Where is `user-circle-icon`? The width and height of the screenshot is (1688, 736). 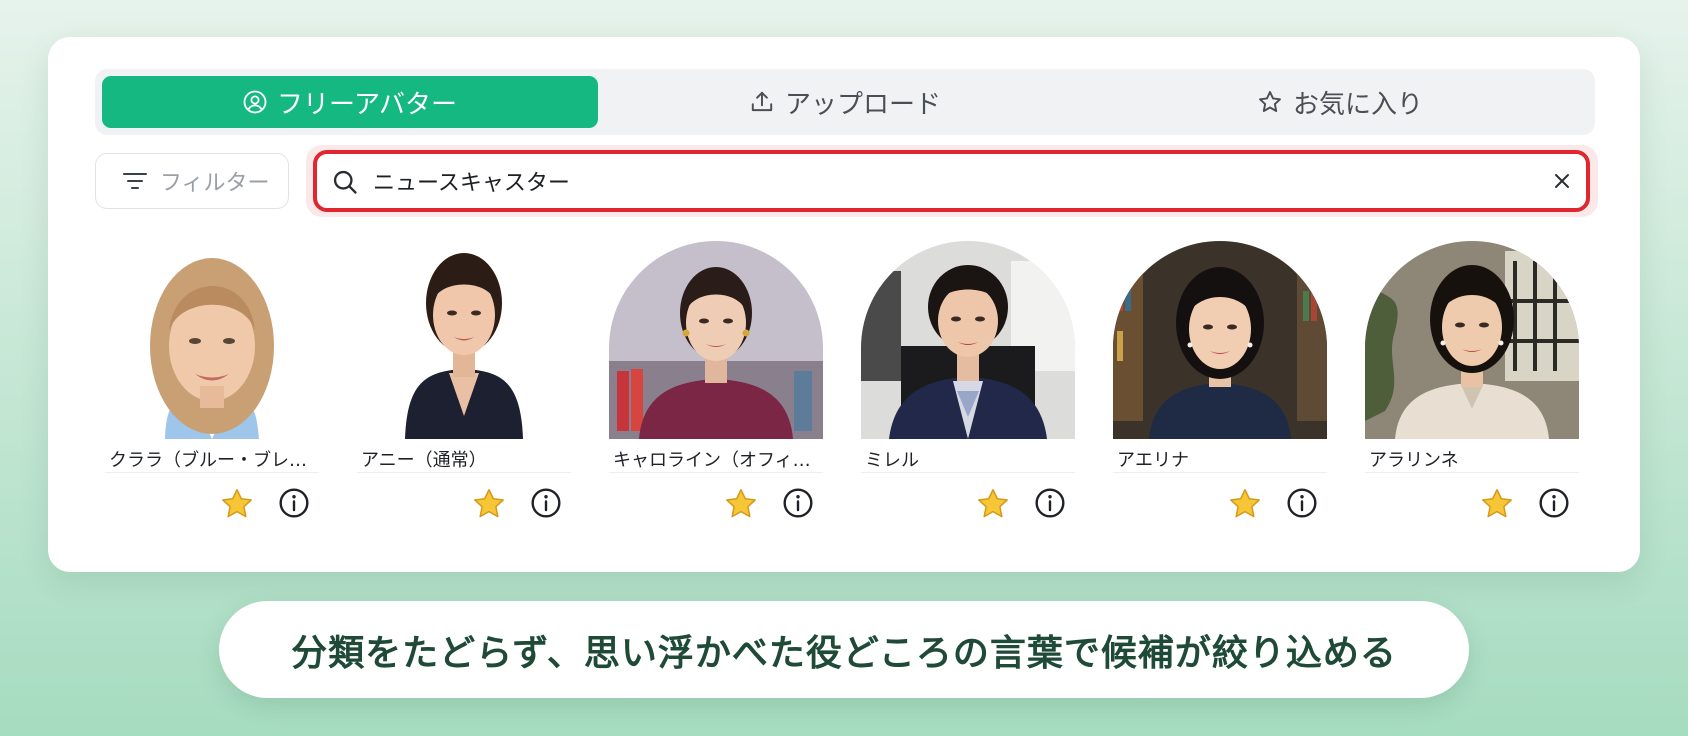
user-circle-icon is located at coordinates (255, 102).